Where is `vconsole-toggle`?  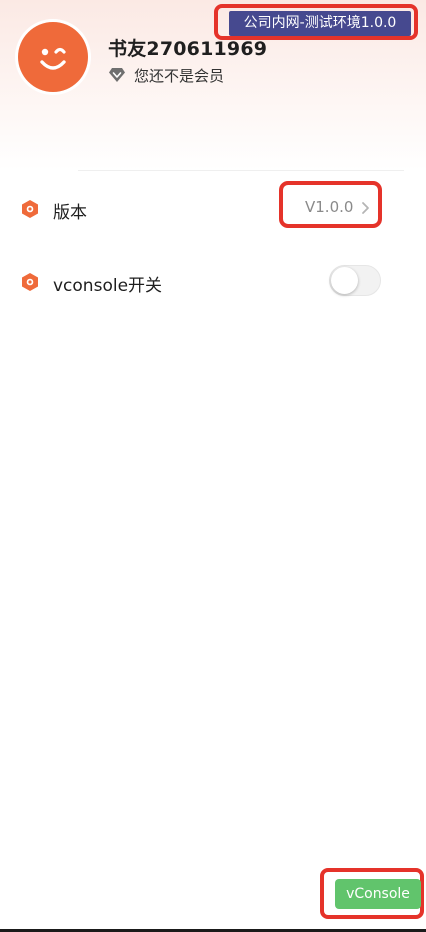
vconsole-toggle is located at coordinates (355, 280).